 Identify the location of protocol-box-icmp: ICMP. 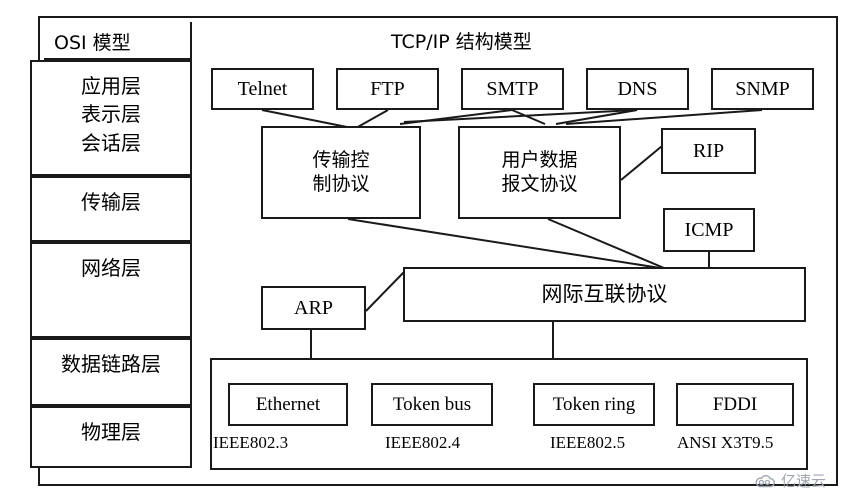
(709, 230).